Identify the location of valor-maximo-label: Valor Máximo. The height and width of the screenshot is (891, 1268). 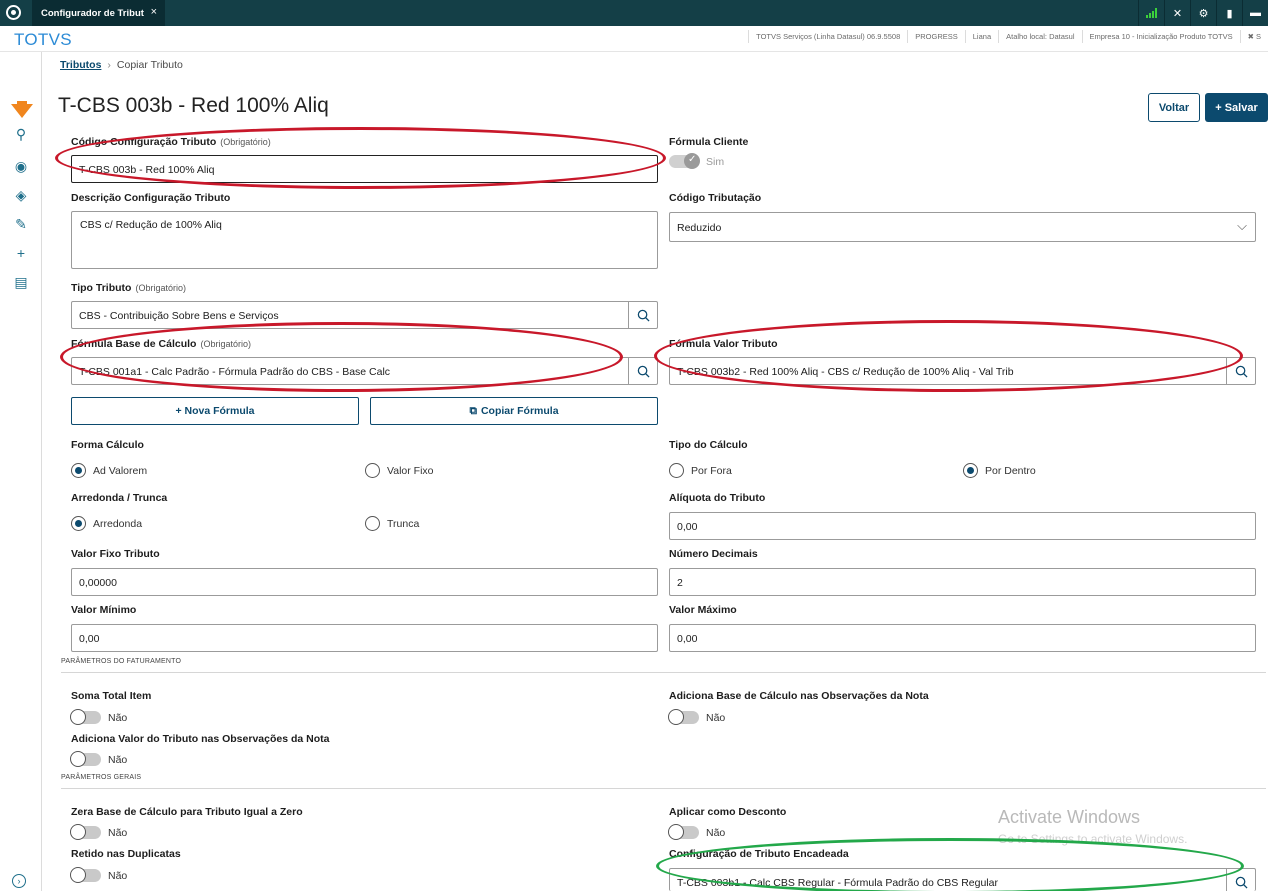
(703, 610).